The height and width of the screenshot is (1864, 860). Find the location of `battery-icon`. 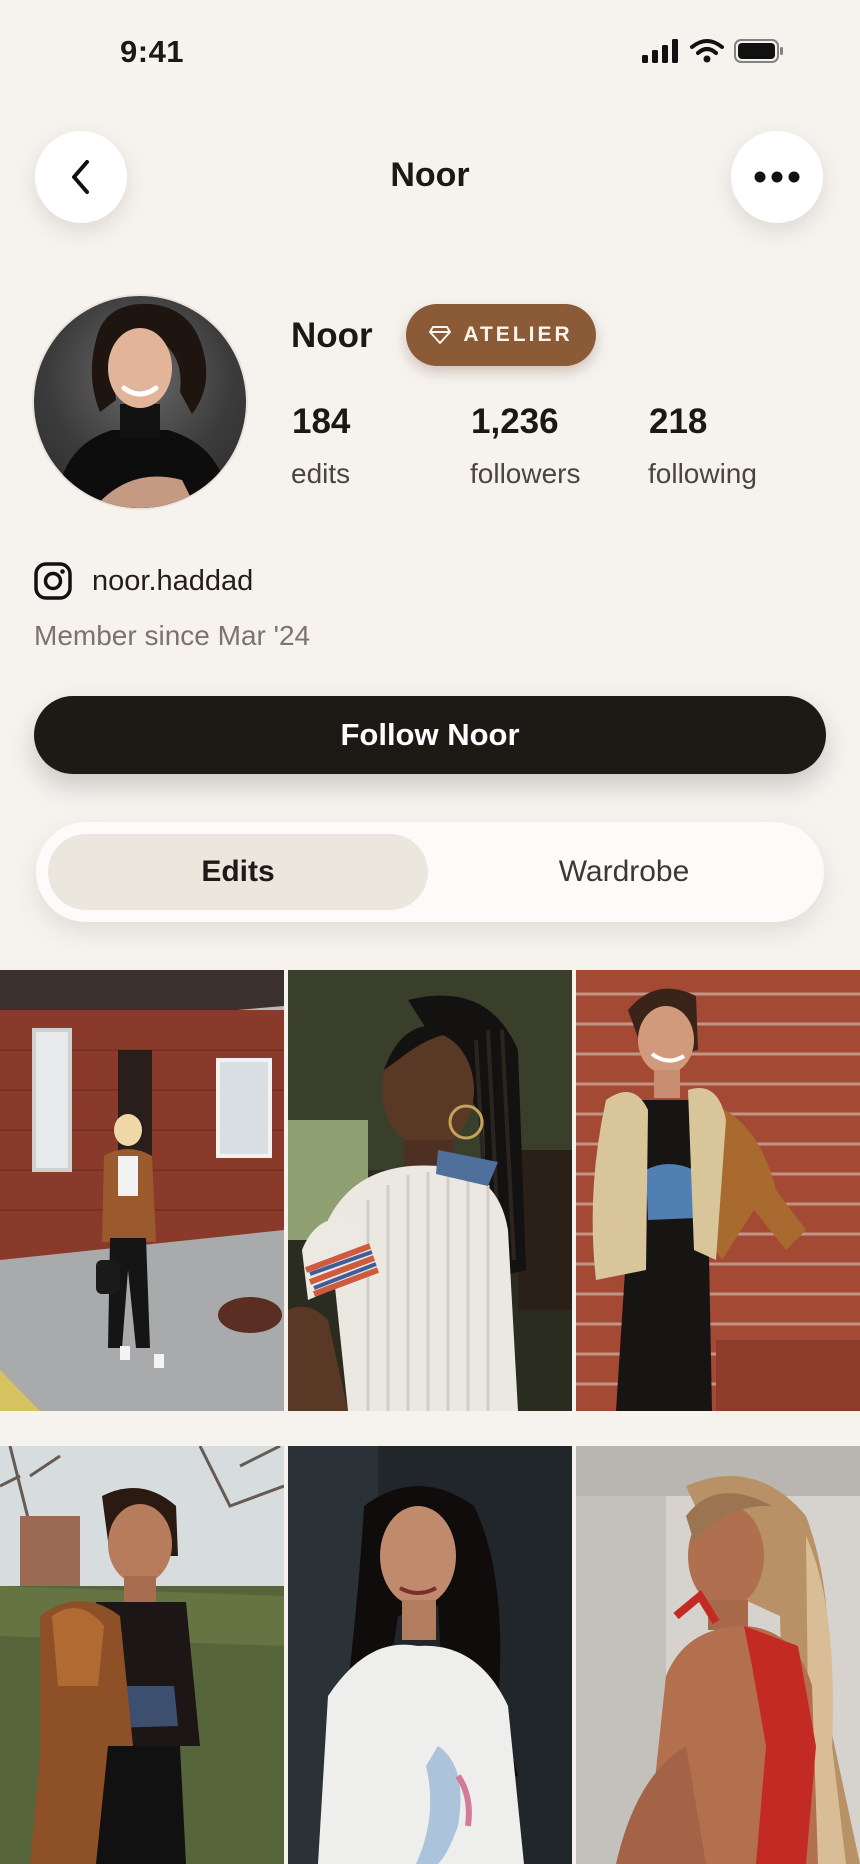

battery-icon is located at coordinates (758, 51).